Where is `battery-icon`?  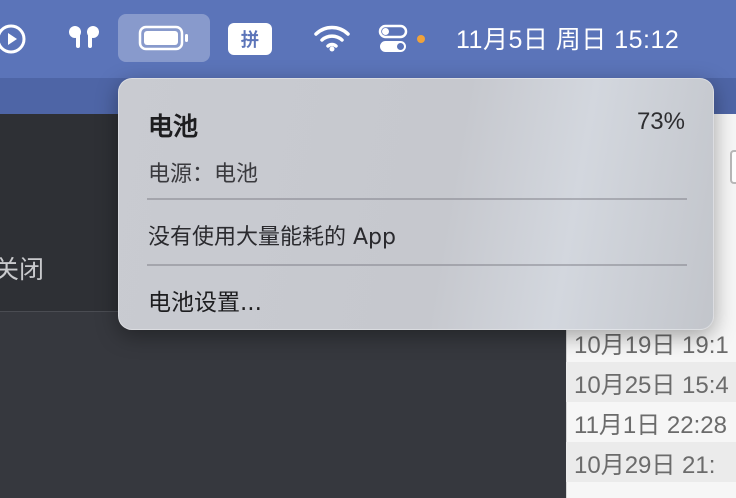
battery-icon is located at coordinates (163, 38).